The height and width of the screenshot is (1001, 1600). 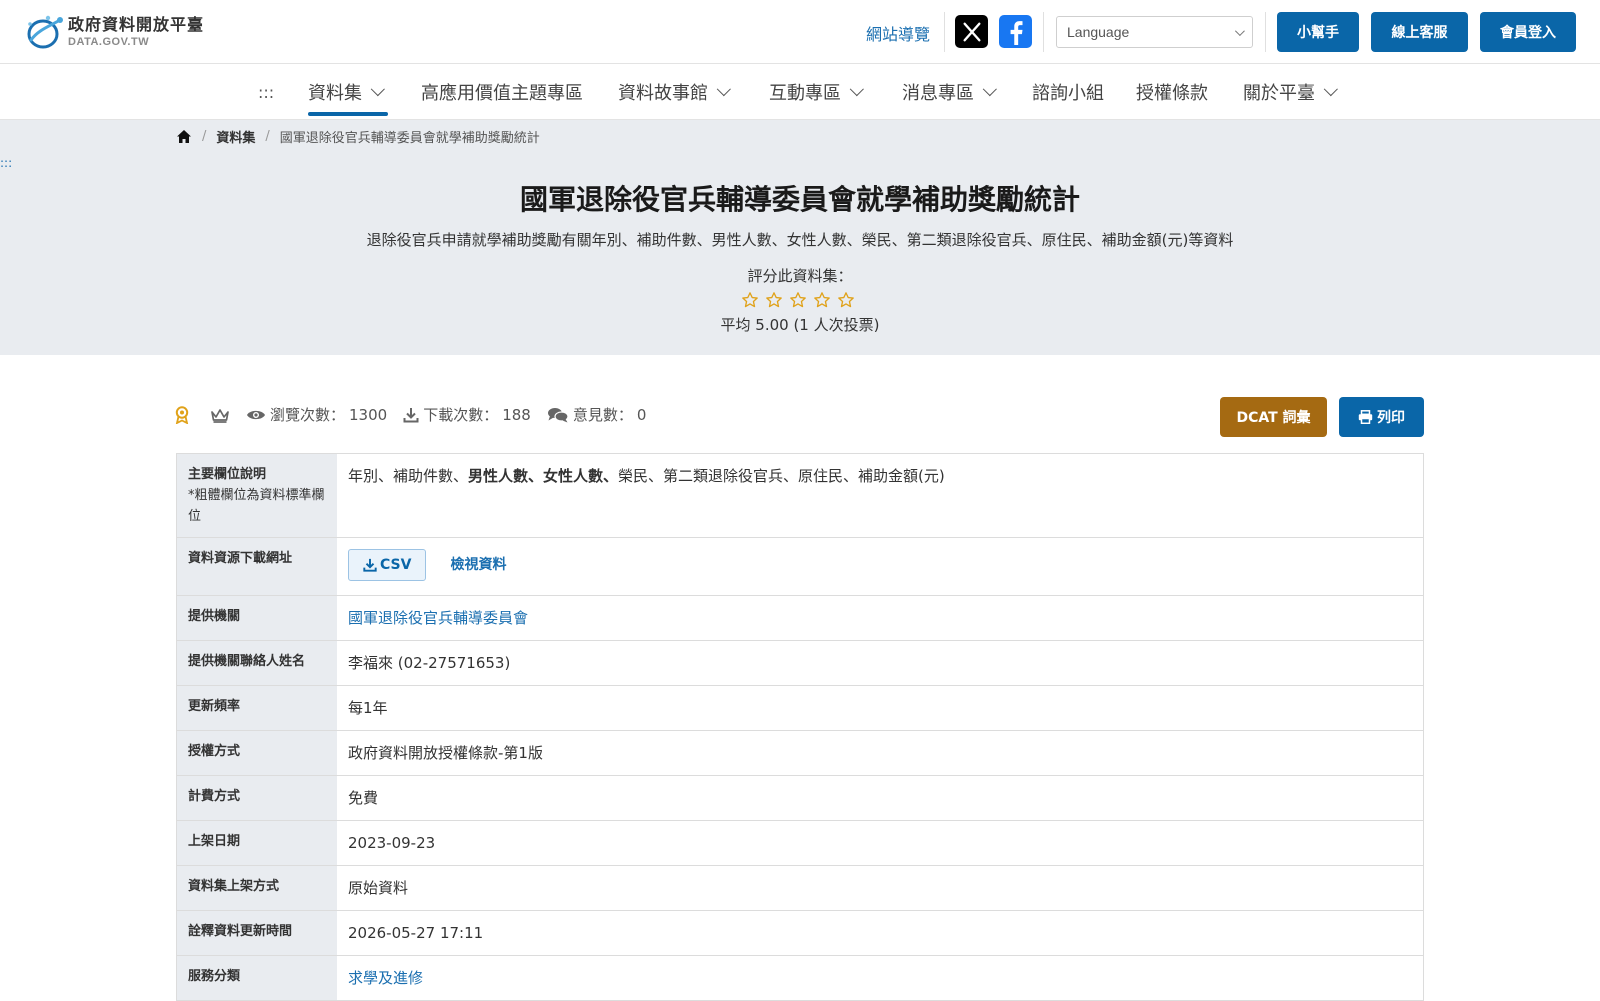 What do you see at coordinates (1528, 32) in the screenshot?
I see `member-login-button: 會員登入` at bounding box center [1528, 32].